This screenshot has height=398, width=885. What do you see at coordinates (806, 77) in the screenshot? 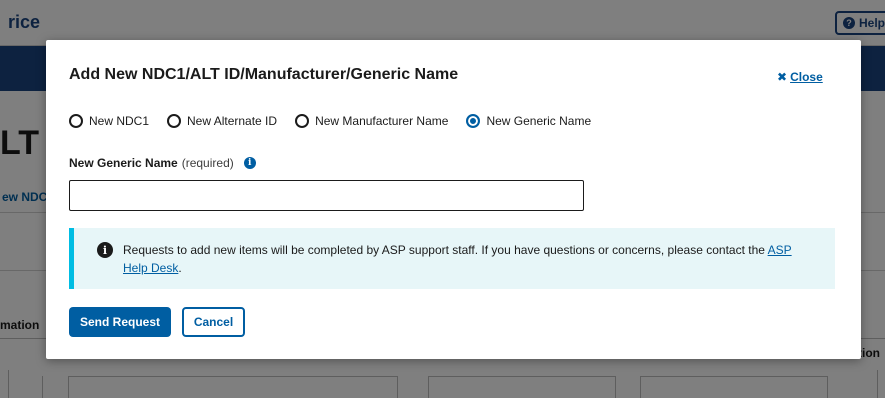
I see `close-button-label: Close` at bounding box center [806, 77].